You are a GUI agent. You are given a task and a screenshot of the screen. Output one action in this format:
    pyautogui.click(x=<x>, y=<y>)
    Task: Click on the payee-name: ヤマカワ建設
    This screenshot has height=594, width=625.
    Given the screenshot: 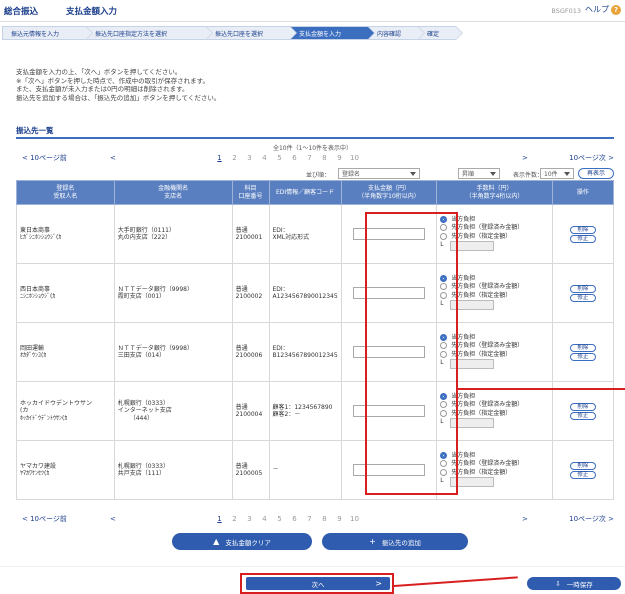 What is the action you would take?
    pyautogui.click(x=38, y=466)
    